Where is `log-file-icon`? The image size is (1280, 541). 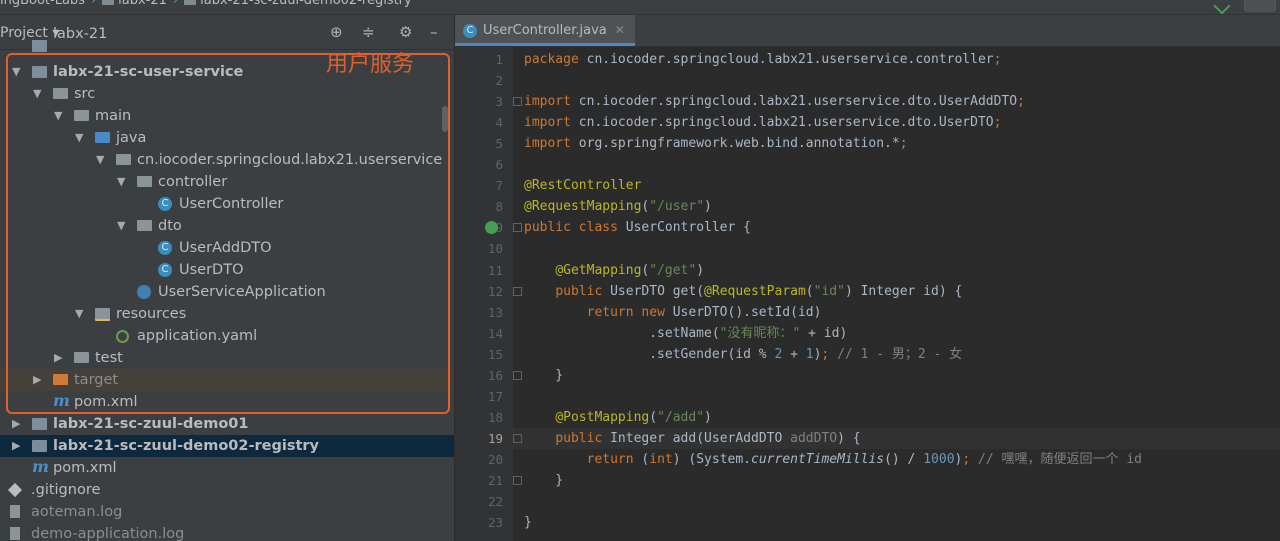
log-file-icon is located at coordinates (15, 511).